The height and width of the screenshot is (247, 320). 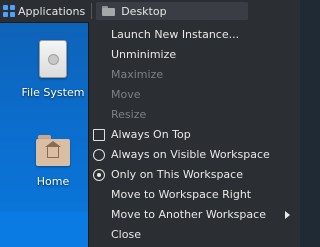 What do you see at coordinates (194, 235) in the screenshot?
I see `menu-item-close: Close` at bounding box center [194, 235].